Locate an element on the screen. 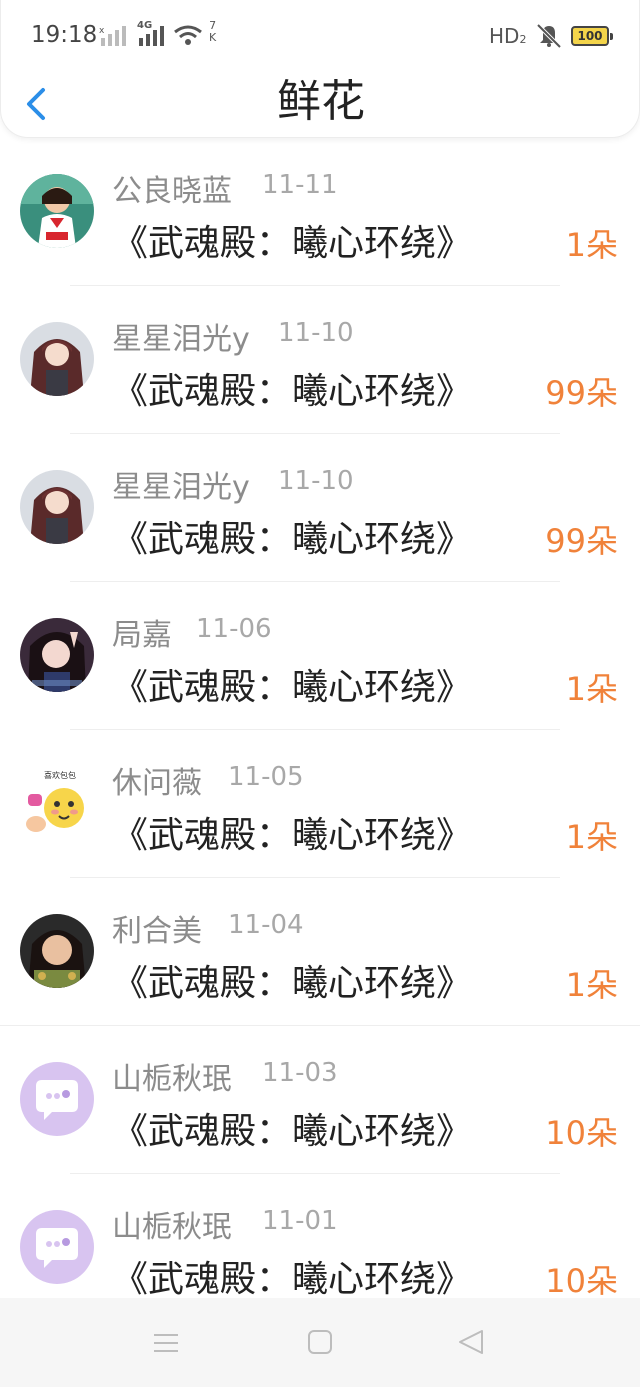  back-triangle-icon is located at coordinates (471, 1344).